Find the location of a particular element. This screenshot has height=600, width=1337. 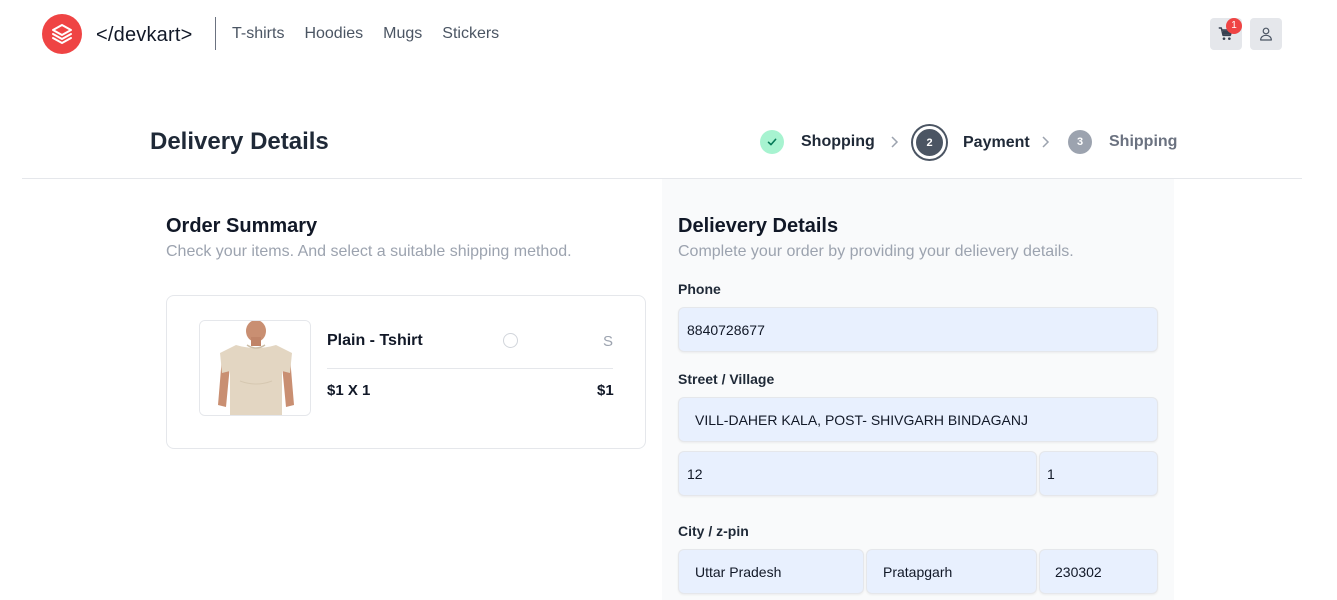

step-number-badge: 3 is located at coordinates (1080, 142).